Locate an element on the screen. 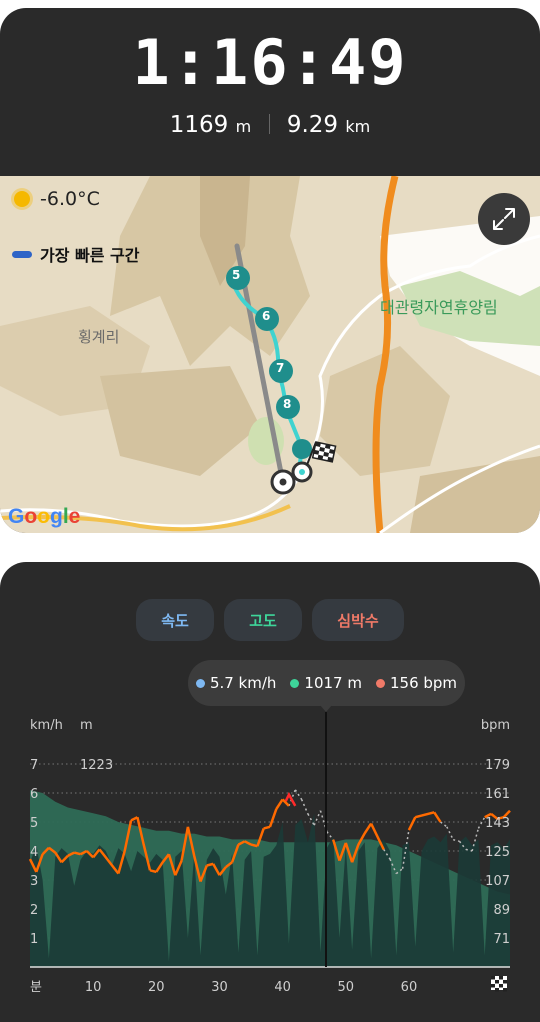  stats-divider is located at coordinates (269, 124).